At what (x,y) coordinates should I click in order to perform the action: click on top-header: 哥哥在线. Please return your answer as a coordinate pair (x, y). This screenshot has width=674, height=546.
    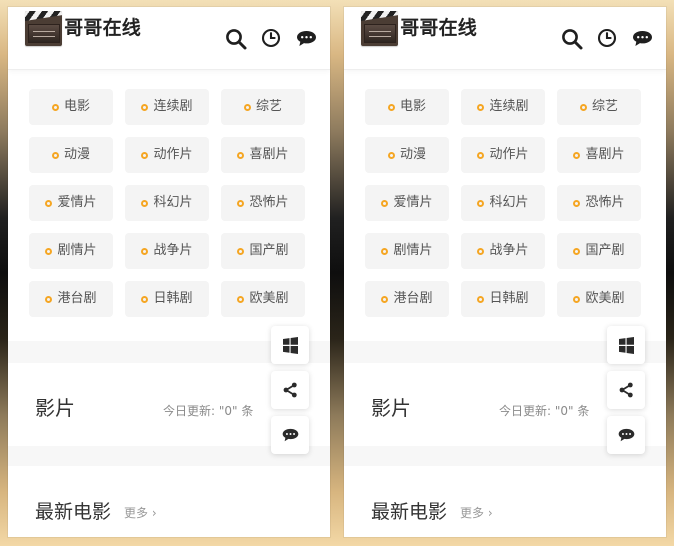
    Looking at the image, I should click on (169, 38).